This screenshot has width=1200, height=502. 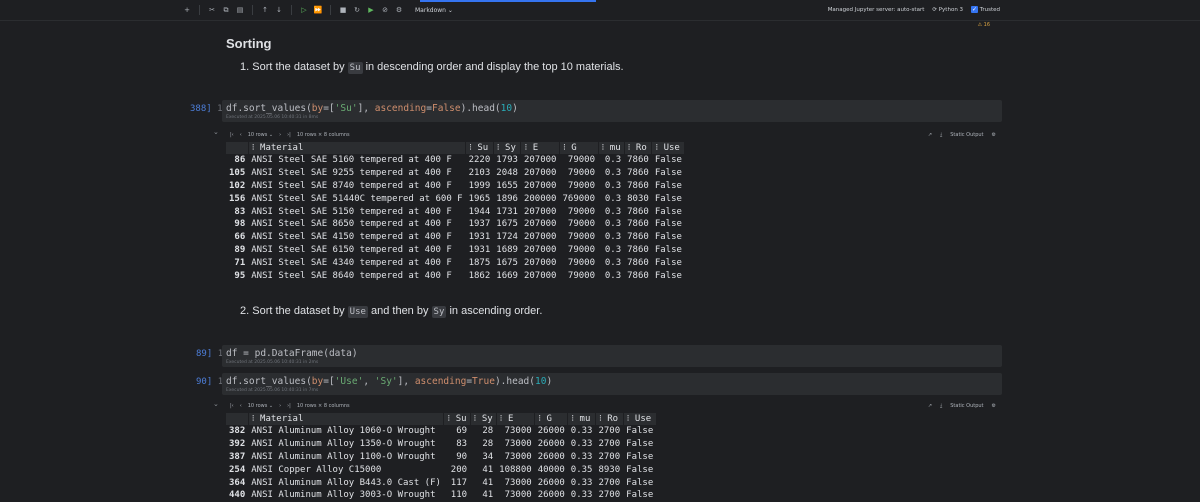 What do you see at coordinates (187, 10) in the screenshot?
I see `add-cell-icon: +` at bounding box center [187, 10].